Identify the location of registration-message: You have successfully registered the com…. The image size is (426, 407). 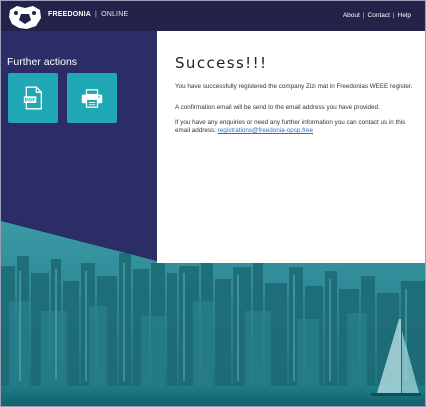
(294, 86).